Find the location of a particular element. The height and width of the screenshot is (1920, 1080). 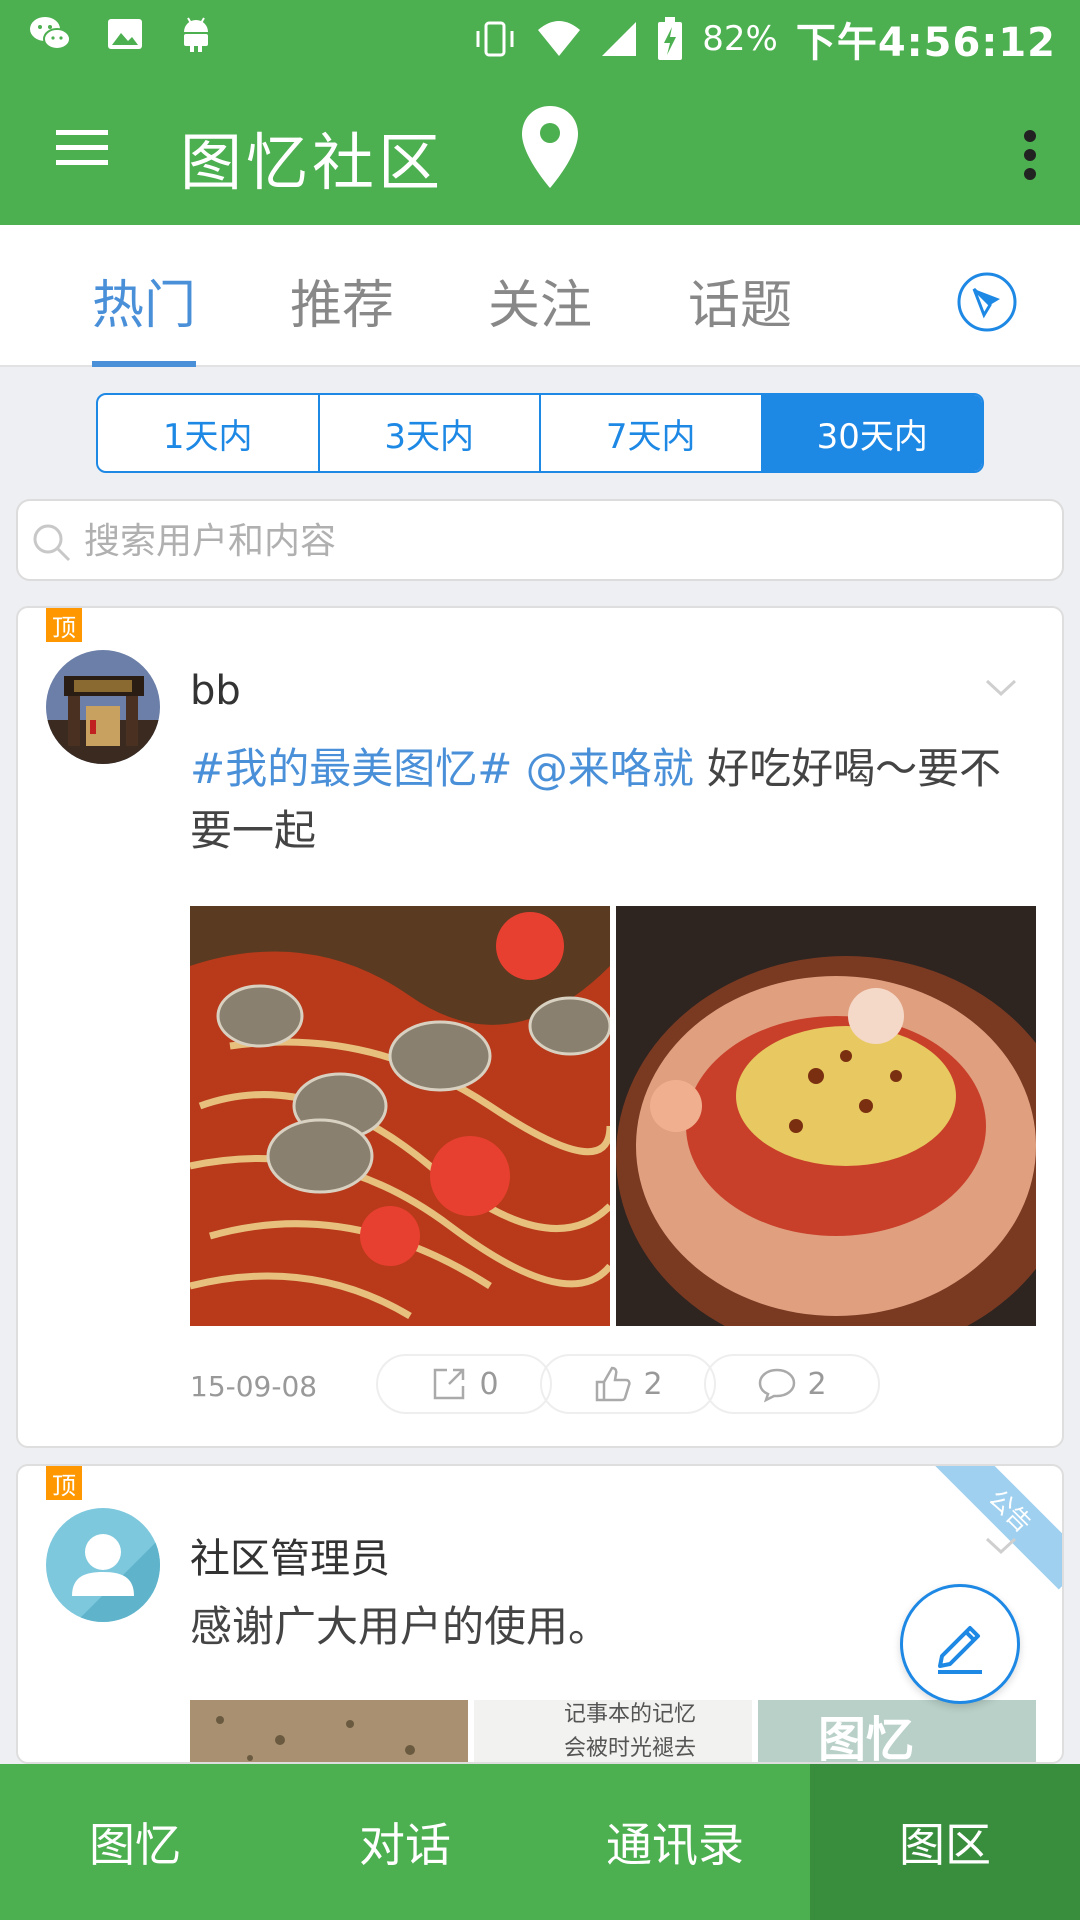

app-bar: 图忆社区 is located at coordinates (540, 148).